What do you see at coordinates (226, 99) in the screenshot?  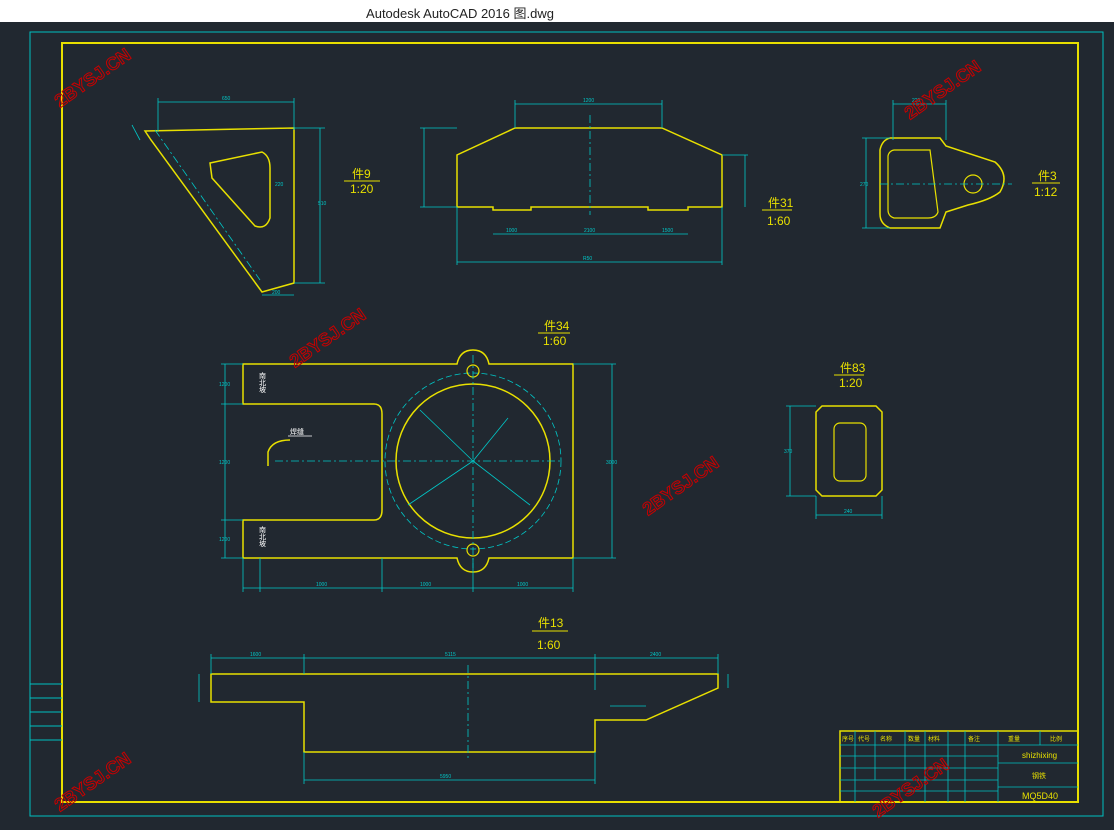 I see `dim-label: 650` at bounding box center [226, 99].